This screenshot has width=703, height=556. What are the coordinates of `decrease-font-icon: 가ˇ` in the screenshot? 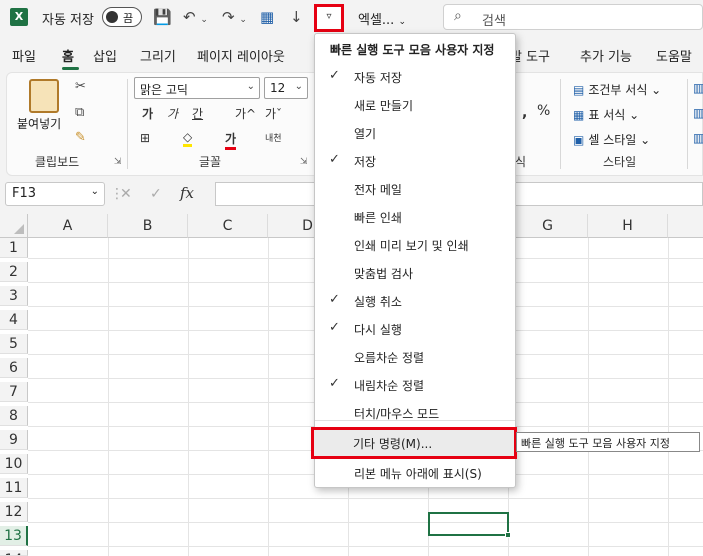 It's located at (273, 113).